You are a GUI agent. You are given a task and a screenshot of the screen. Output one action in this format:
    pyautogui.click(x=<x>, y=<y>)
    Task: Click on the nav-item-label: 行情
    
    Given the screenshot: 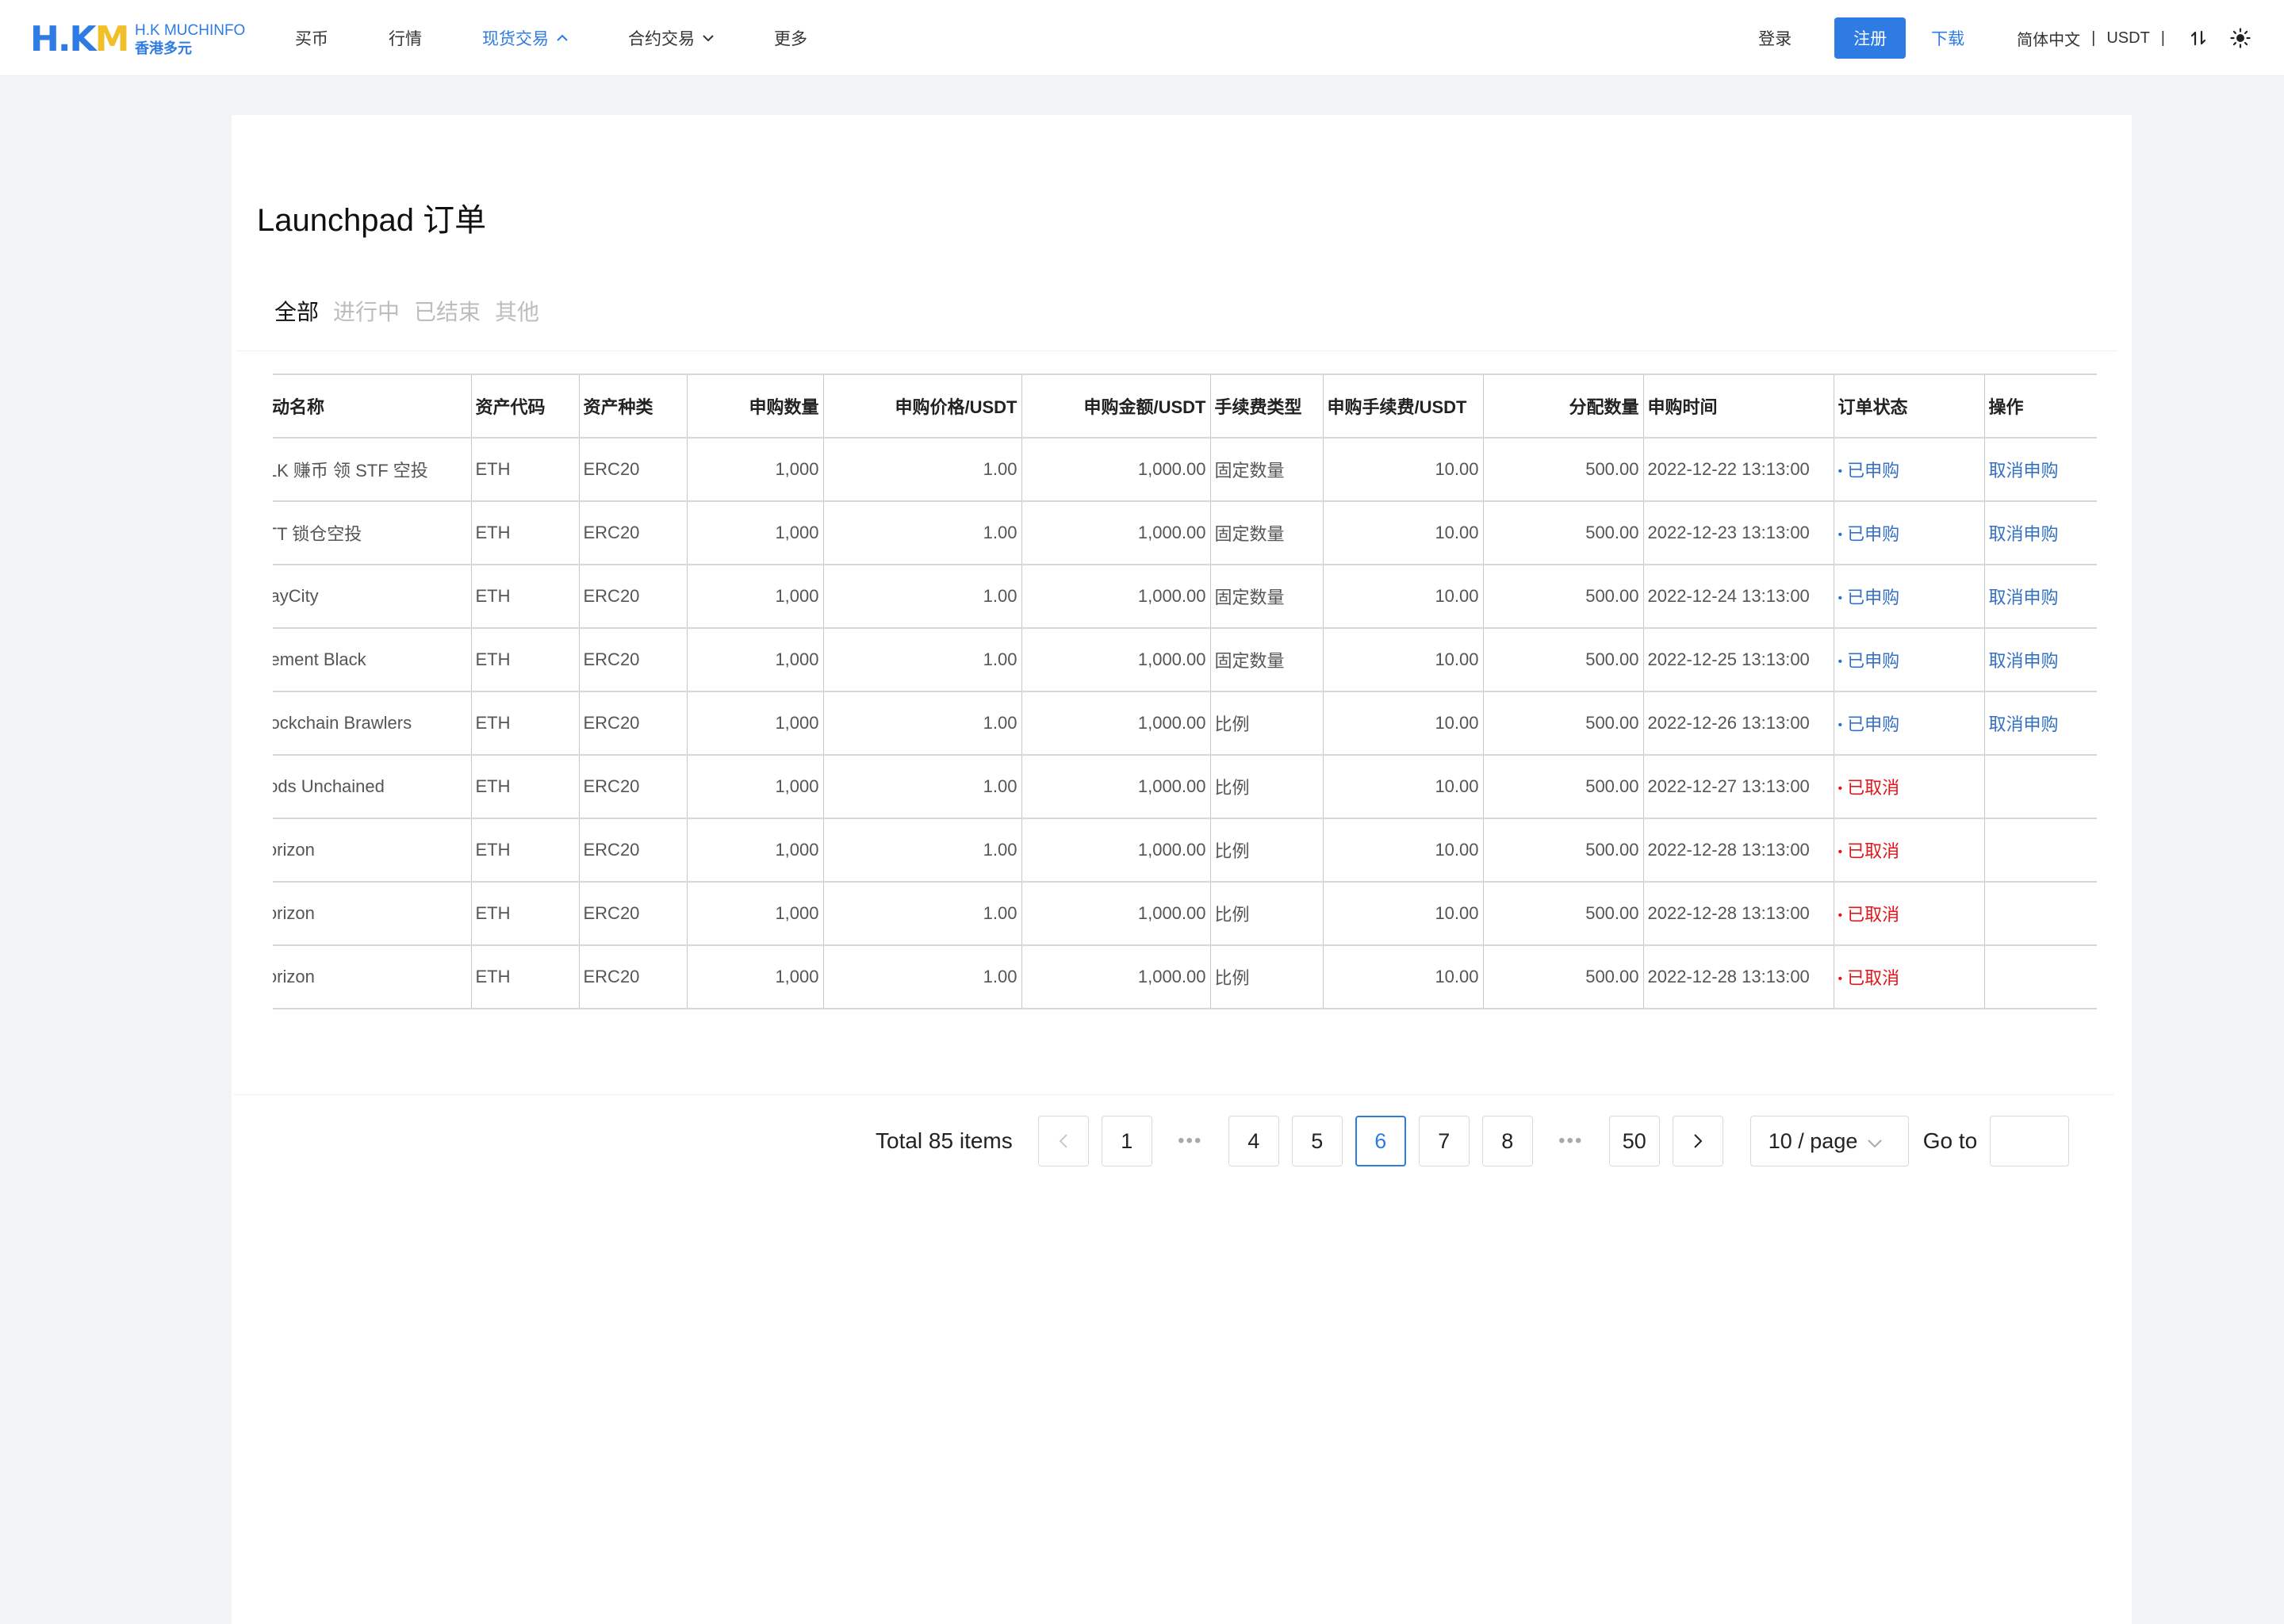 What is the action you would take?
    pyautogui.click(x=405, y=39)
    